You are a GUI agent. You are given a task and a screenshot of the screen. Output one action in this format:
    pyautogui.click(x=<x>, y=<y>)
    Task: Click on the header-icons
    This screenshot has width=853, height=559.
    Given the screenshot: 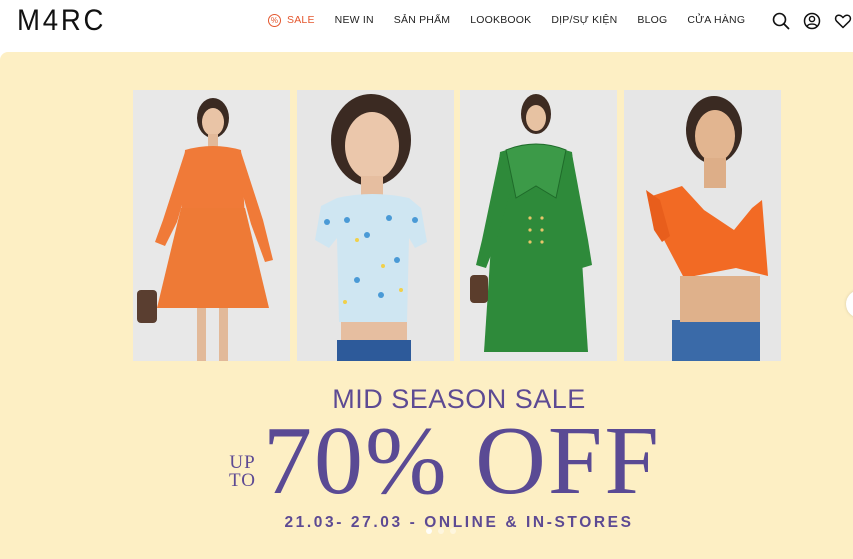 What is the action you would take?
    pyautogui.click(x=806, y=21)
    